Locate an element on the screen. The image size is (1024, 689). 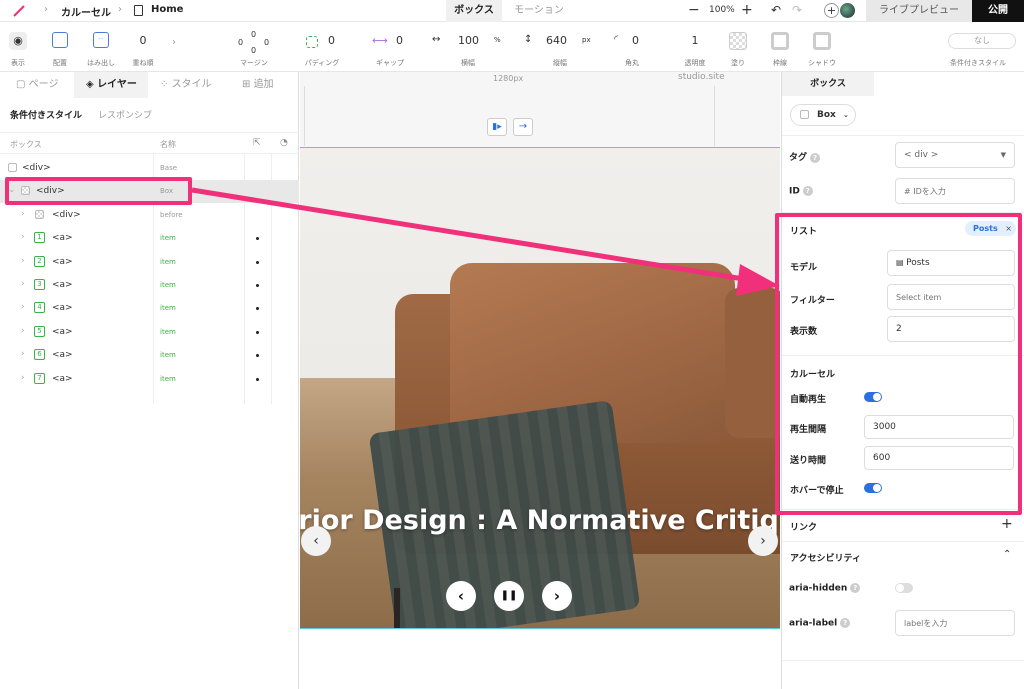
aria-label-input is located at coordinates (955, 623).